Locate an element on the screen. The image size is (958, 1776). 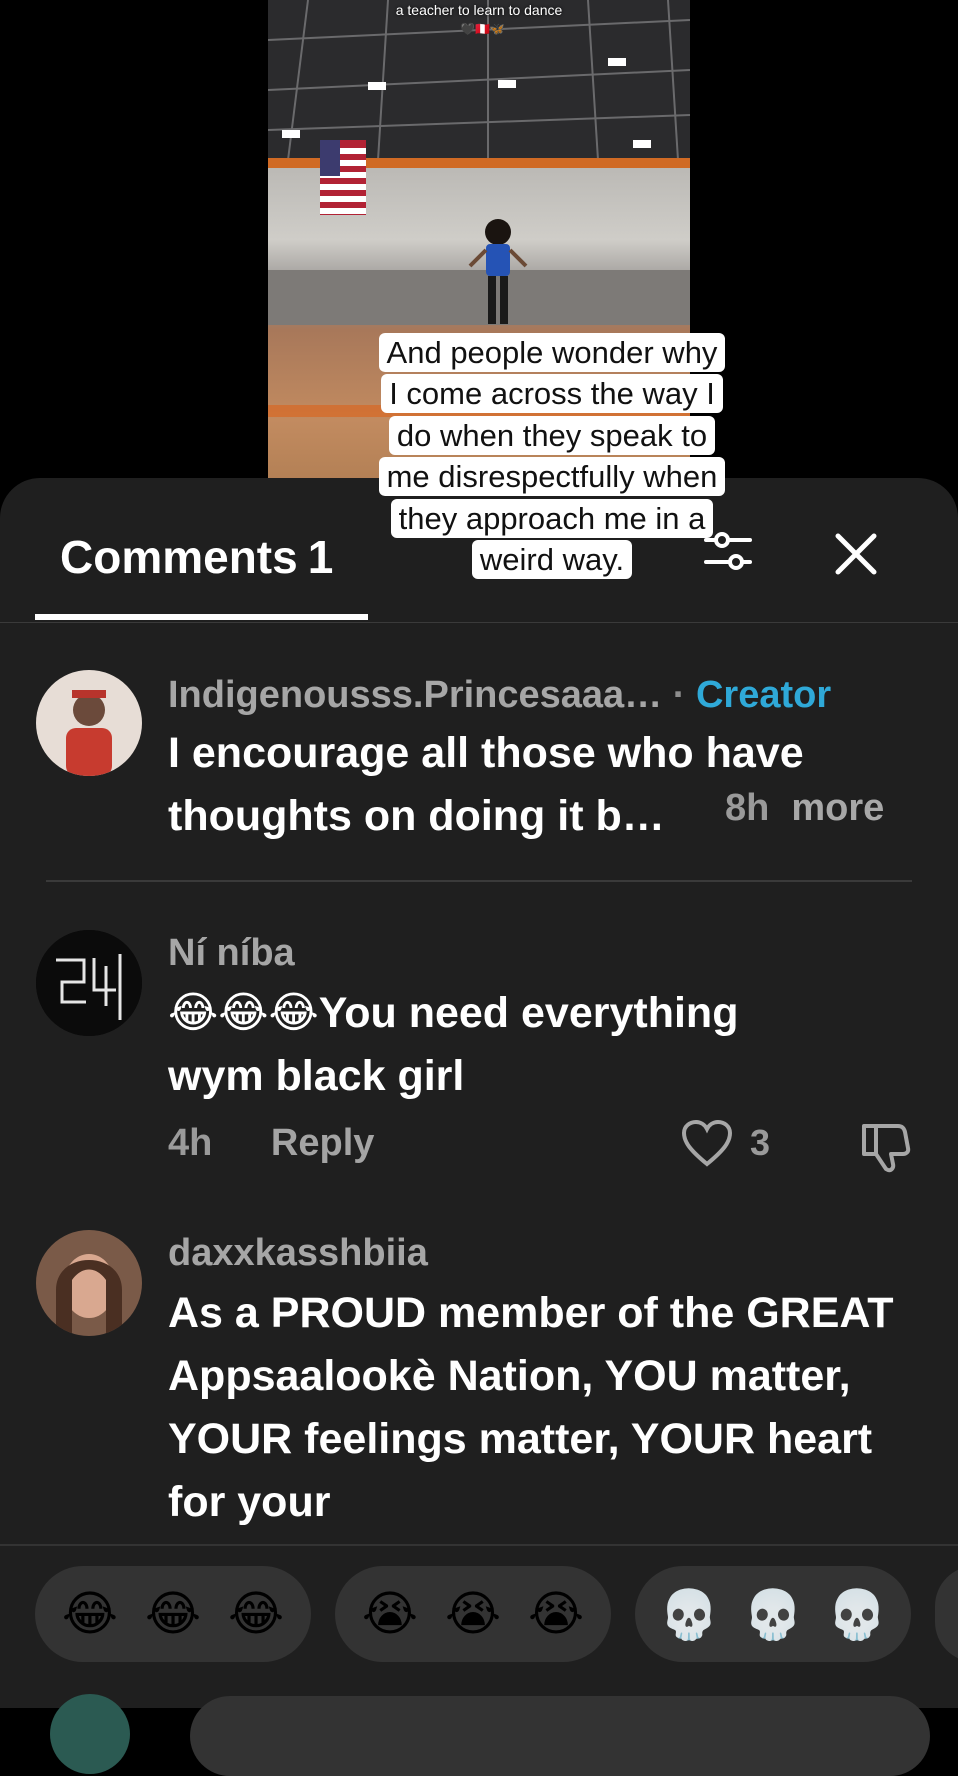
comments-tab-label: Comments is located at coordinates (179, 557).